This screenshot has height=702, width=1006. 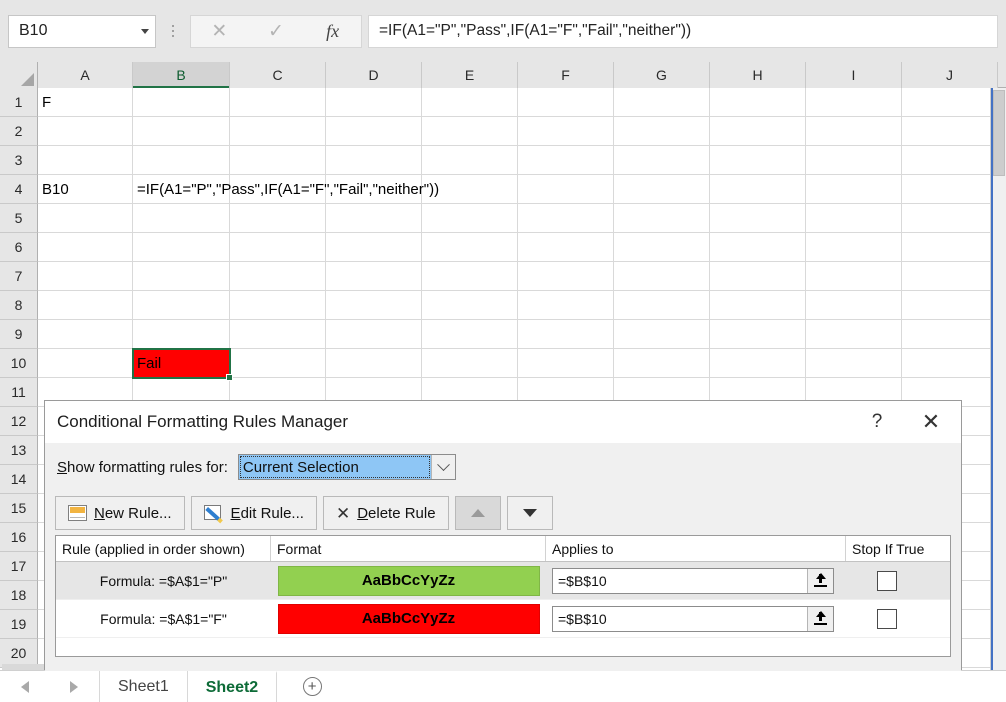 What do you see at coordinates (854, 102) in the screenshot?
I see `cell-i1` at bounding box center [854, 102].